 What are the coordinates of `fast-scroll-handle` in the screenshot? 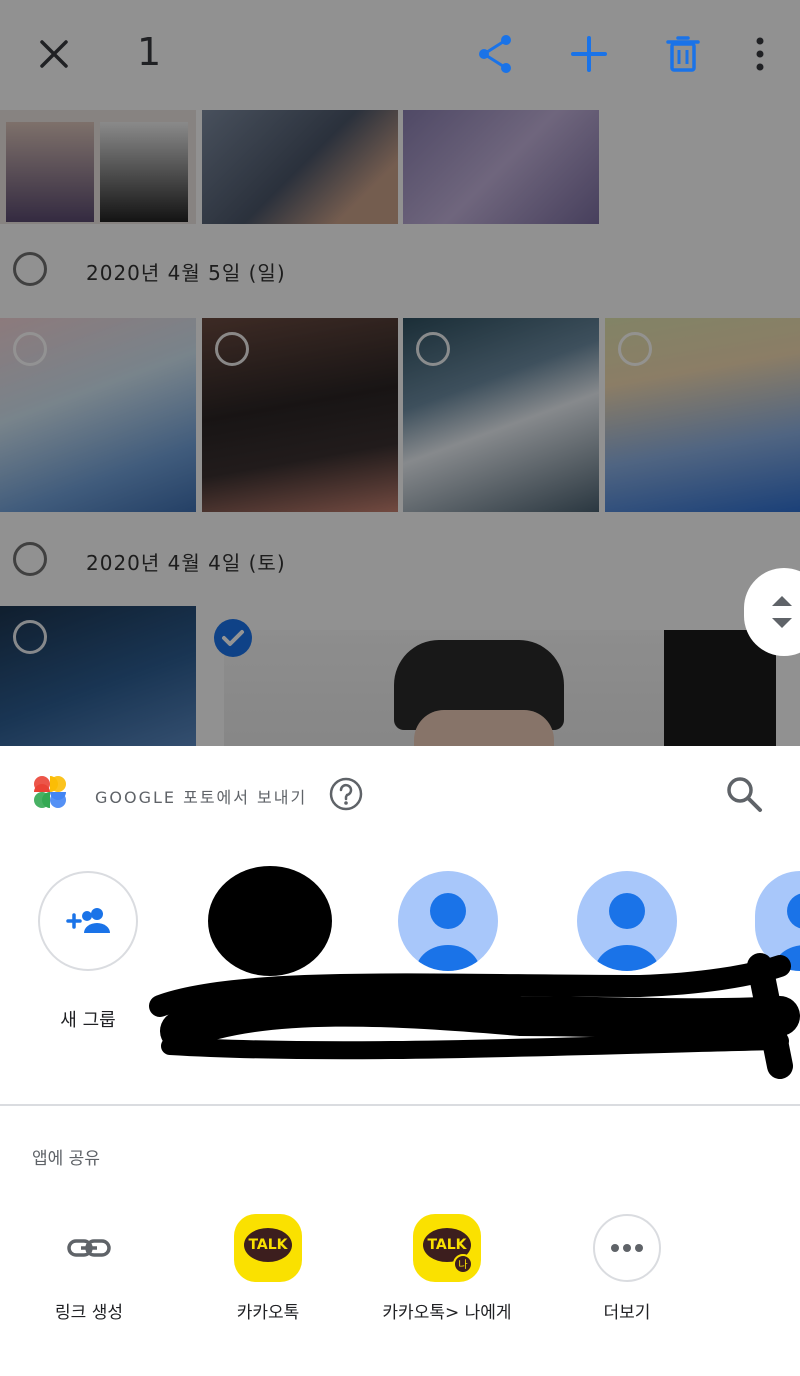 It's located at (772, 612).